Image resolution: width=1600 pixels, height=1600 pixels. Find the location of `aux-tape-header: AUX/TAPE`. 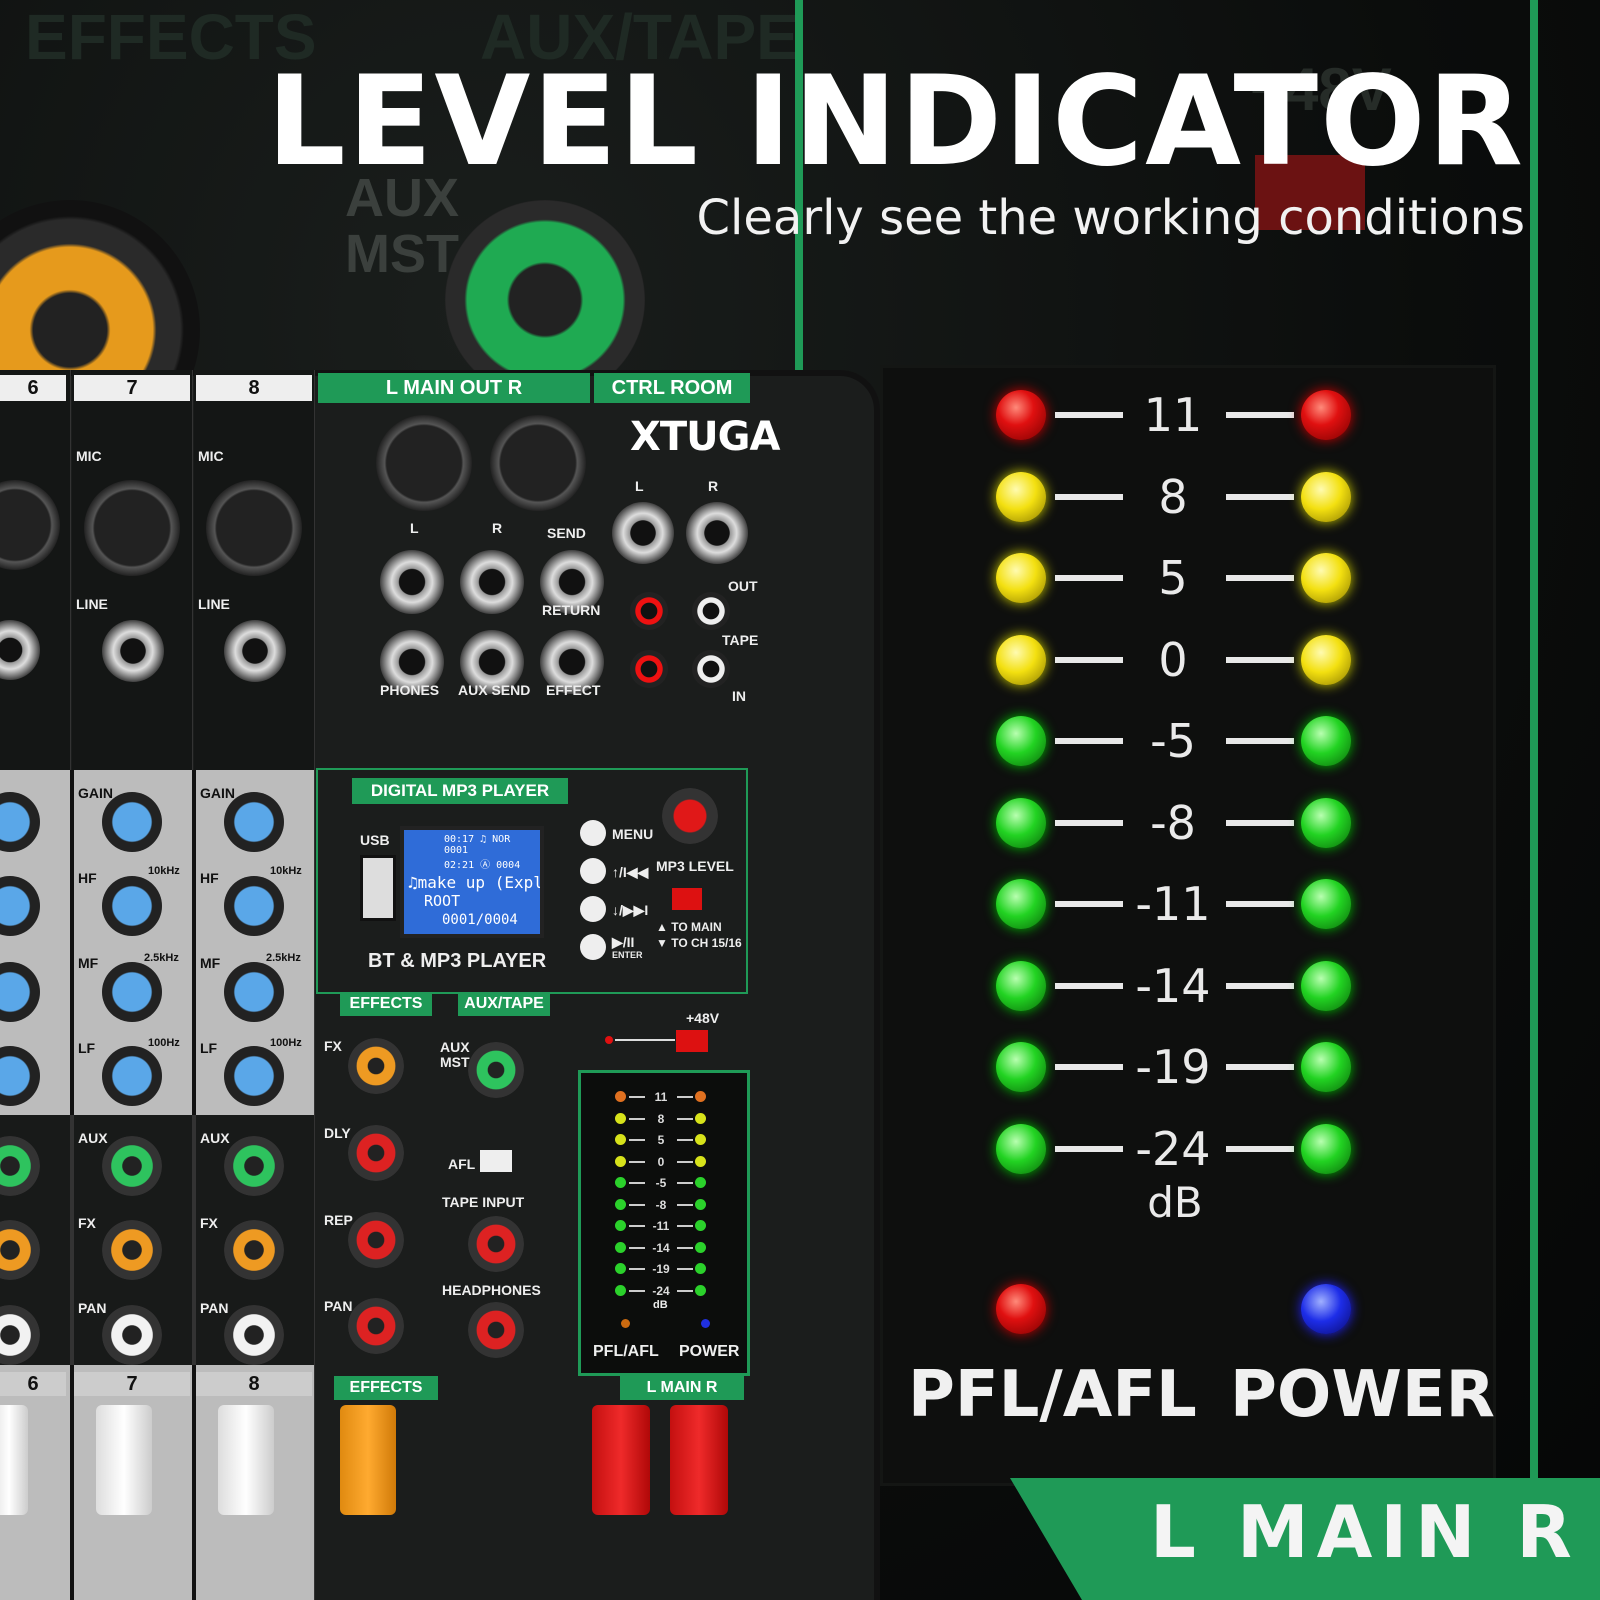

aux-tape-header: AUX/TAPE is located at coordinates (504, 1004).